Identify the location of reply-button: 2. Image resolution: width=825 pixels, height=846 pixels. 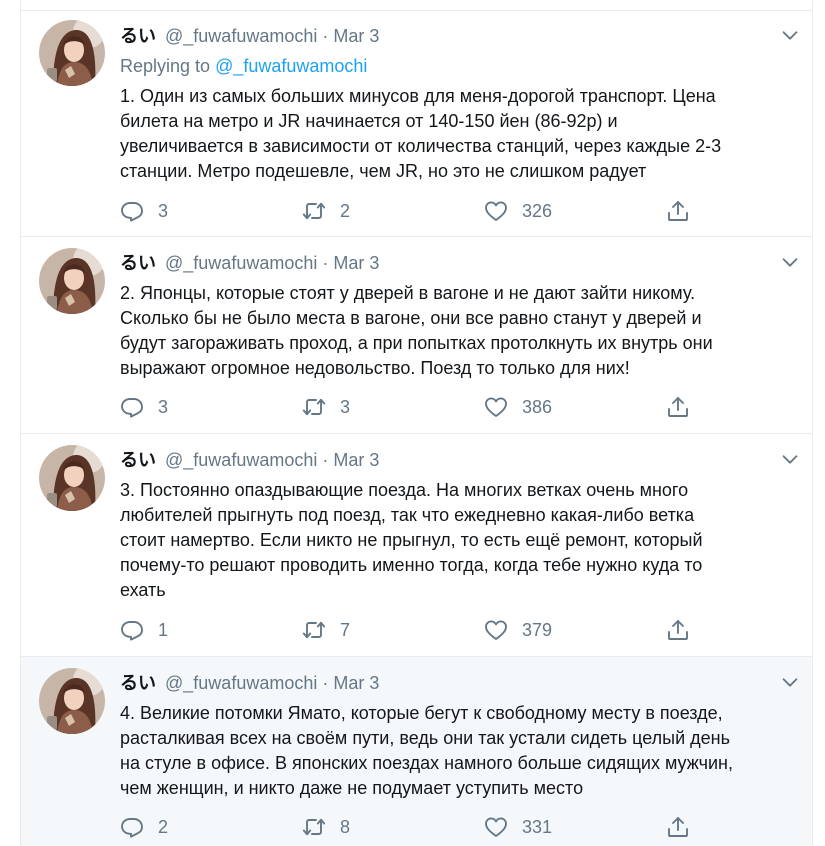
(144, 827).